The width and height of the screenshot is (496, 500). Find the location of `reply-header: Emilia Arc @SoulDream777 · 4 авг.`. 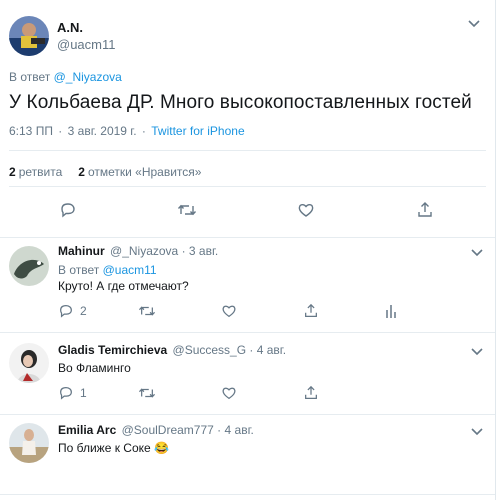

reply-header: Emilia Arc @SoulDream777 · 4 авг. is located at coordinates (156, 430).